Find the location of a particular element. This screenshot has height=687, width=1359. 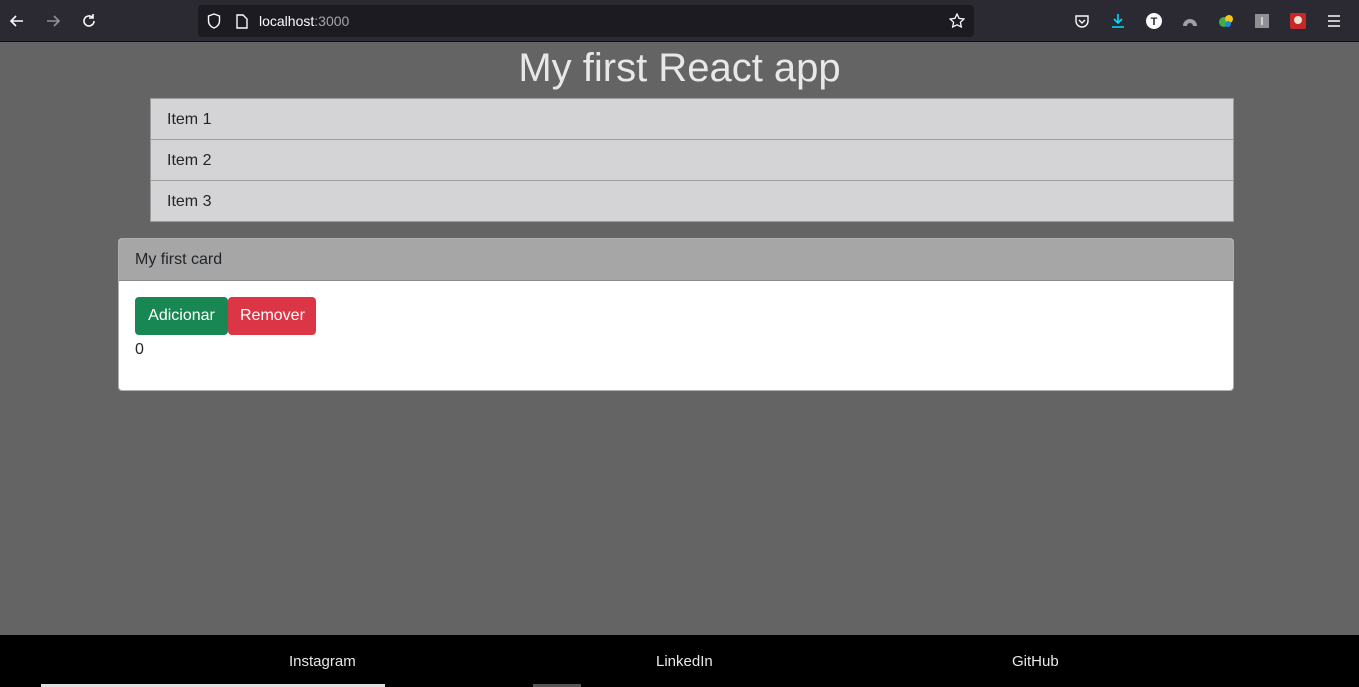

list-item: Item 2 is located at coordinates (692, 160).